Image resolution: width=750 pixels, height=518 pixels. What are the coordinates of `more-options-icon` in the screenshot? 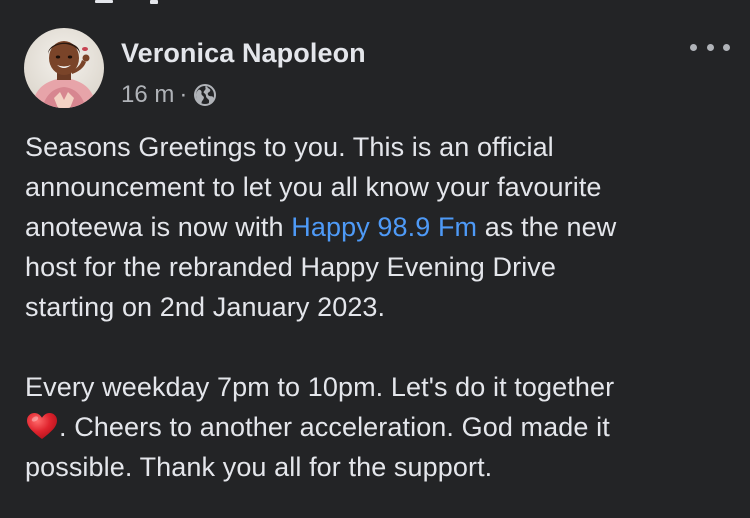 It's located at (710, 47).